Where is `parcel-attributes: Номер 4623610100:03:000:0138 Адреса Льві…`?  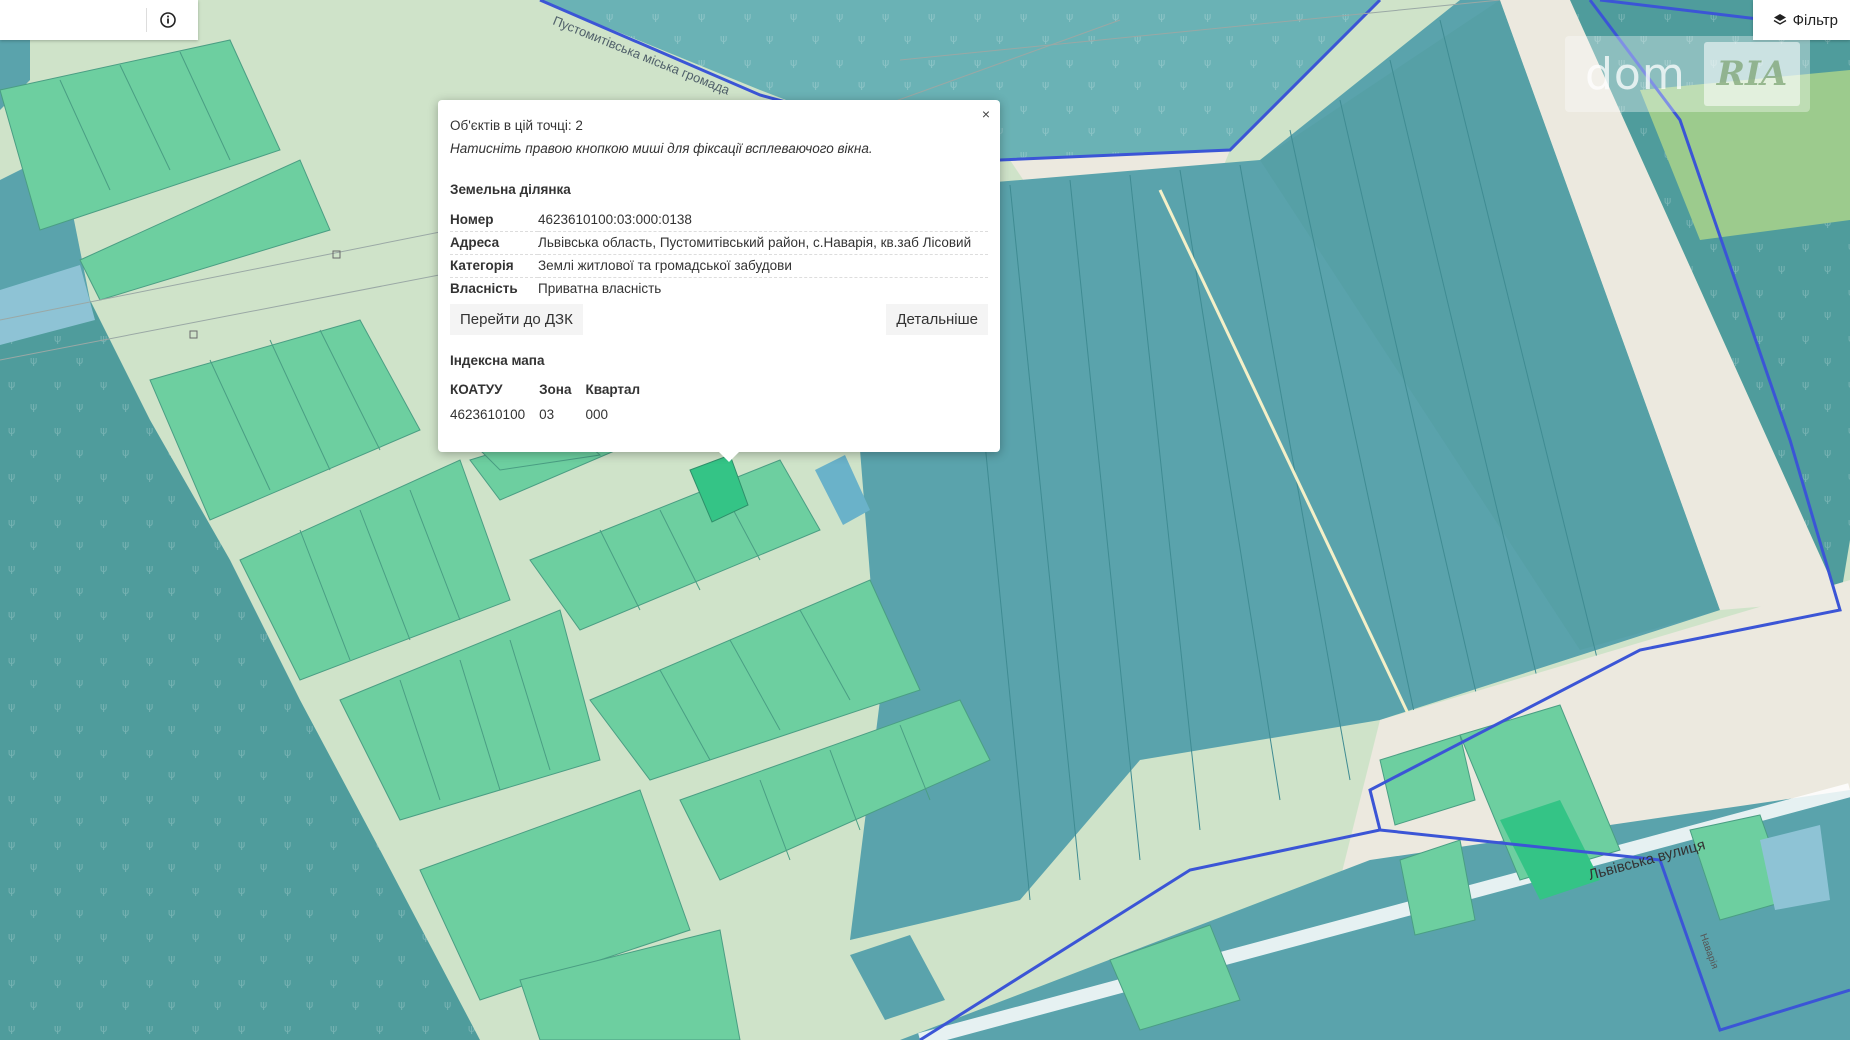 parcel-attributes: Номер 4623610100:03:000:0138 Адреса Льві… is located at coordinates (719, 254).